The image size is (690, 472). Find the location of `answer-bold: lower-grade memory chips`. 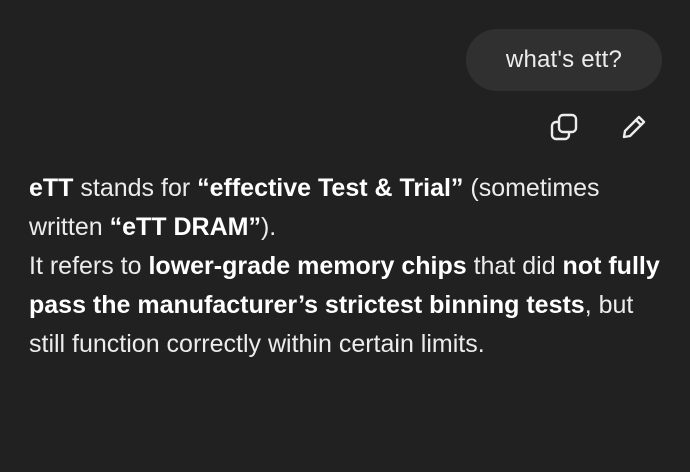

answer-bold: lower-grade memory chips is located at coordinates (307, 266).